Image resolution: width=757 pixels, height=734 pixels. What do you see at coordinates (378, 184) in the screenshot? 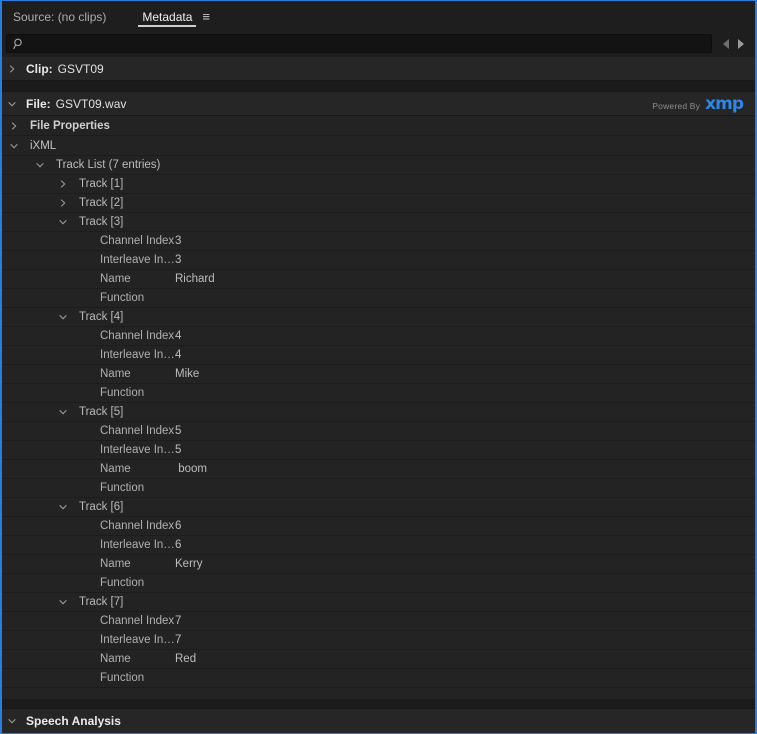
I see `track-header: Track [1]` at bounding box center [378, 184].